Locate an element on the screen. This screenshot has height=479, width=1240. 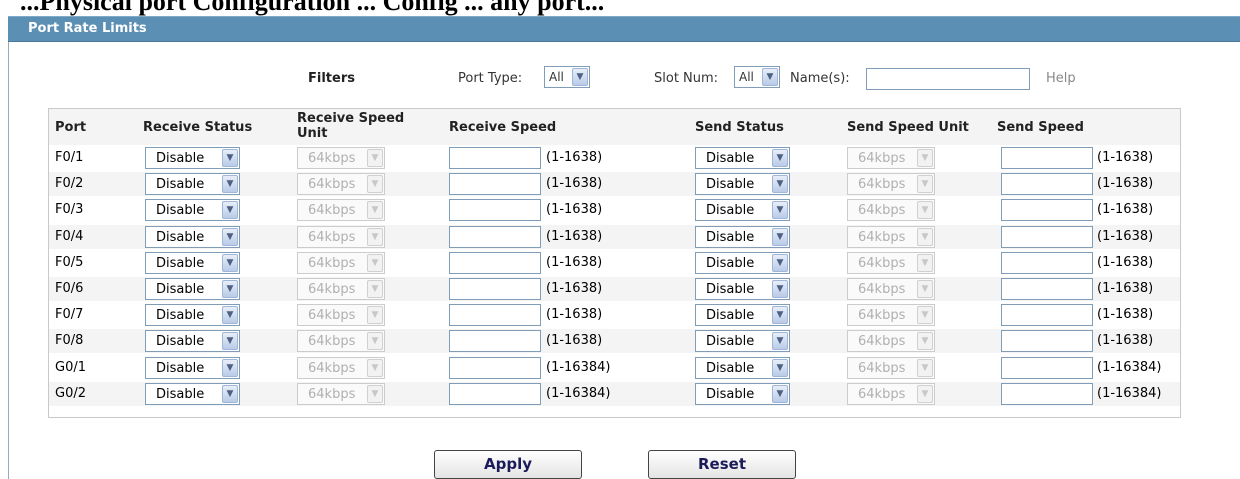
port-type-select: All ▼ is located at coordinates (567, 77).